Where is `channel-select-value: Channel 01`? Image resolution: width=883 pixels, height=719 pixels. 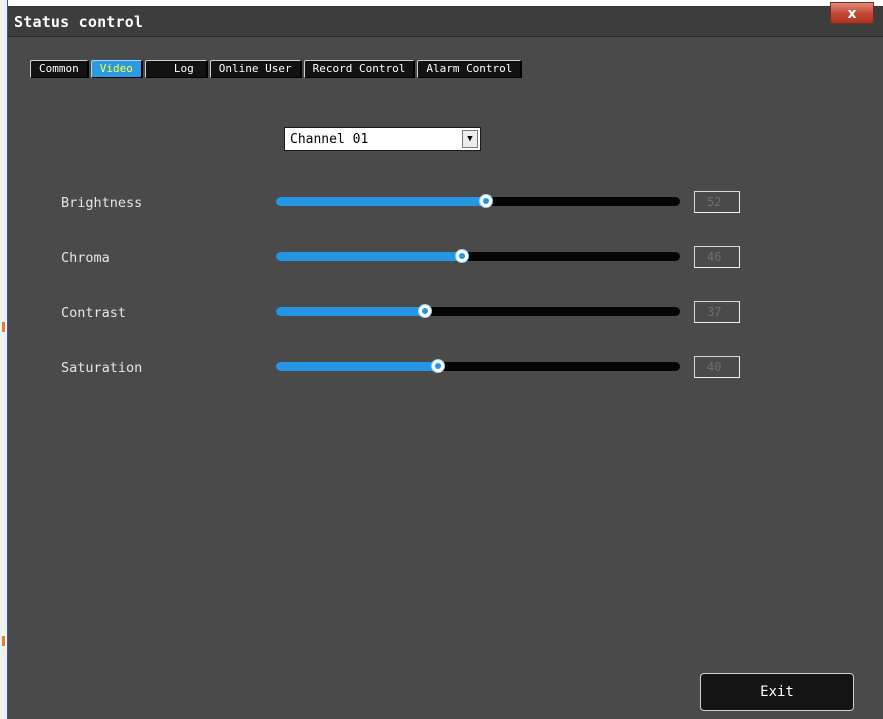
channel-select-value: Channel 01 is located at coordinates (329, 139).